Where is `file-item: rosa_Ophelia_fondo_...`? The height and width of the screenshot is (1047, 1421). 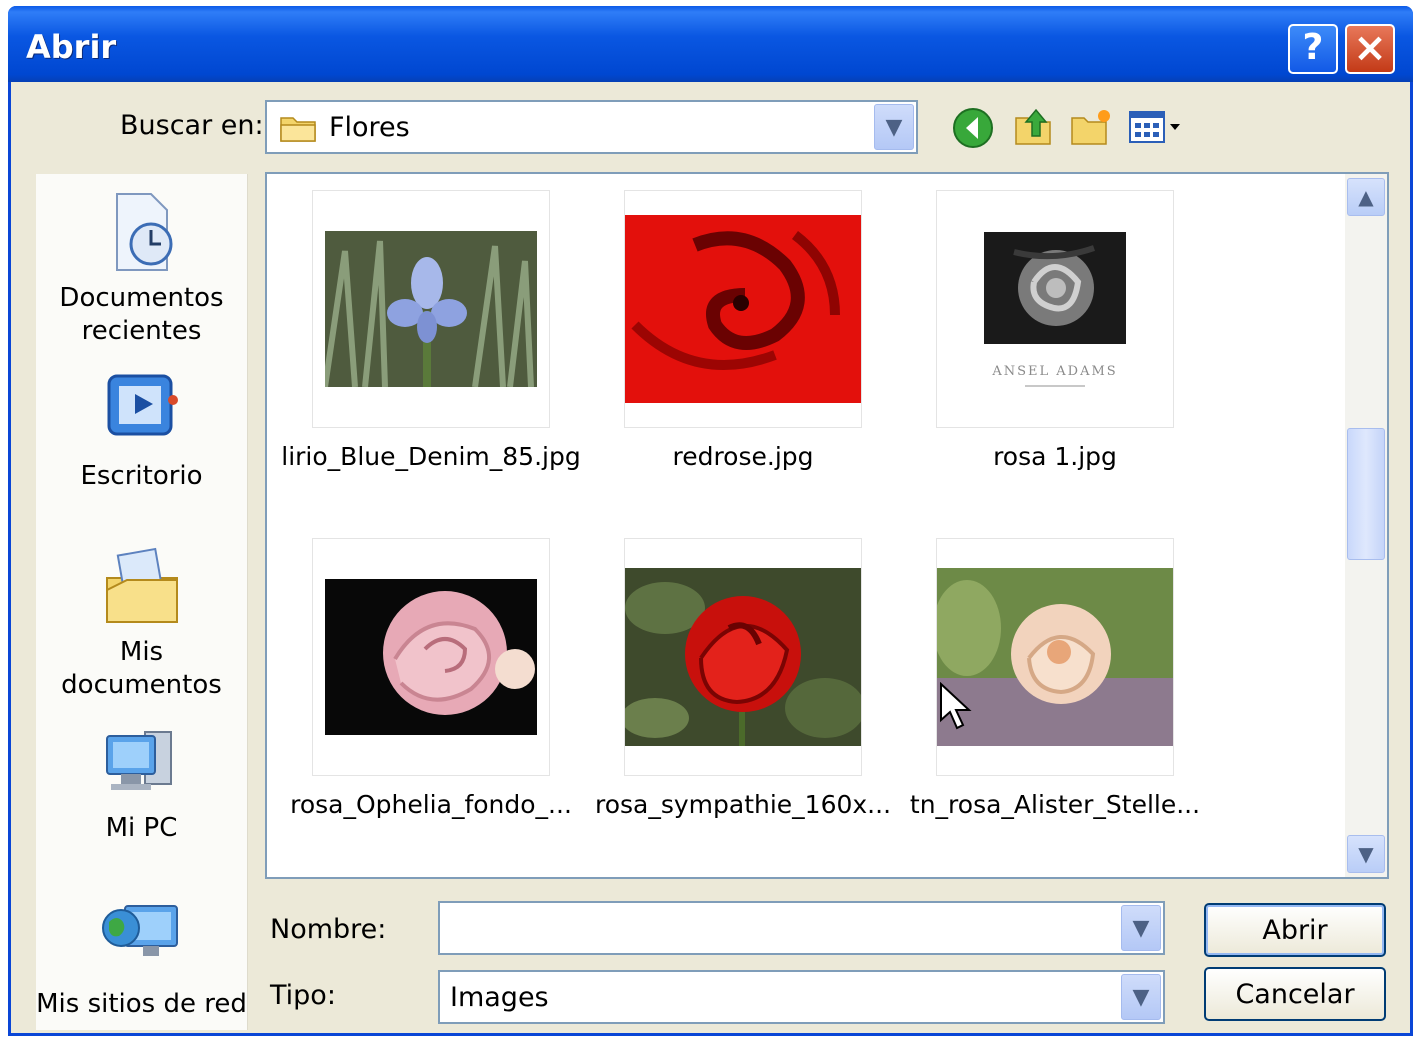 file-item: rosa_Ophelia_fondo_... is located at coordinates (431, 678).